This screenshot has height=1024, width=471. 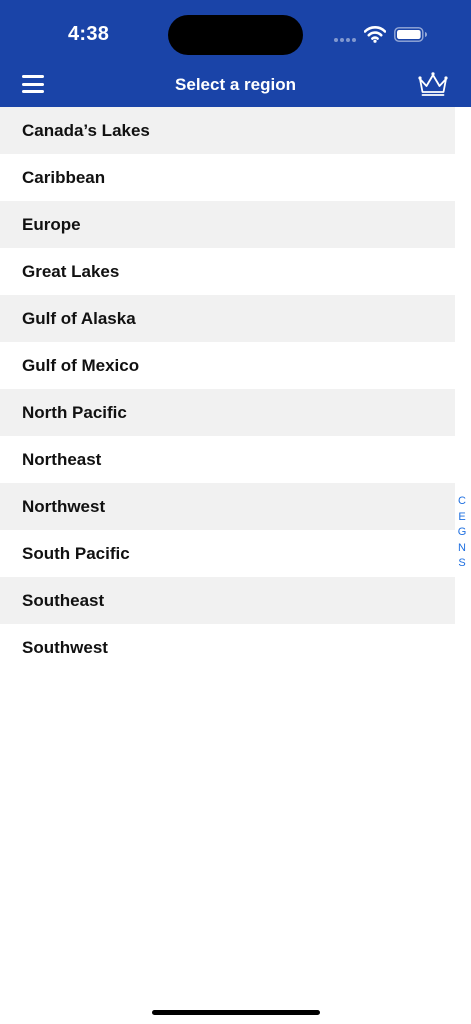 I want to click on region-row: Europe, so click(x=227, y=224).